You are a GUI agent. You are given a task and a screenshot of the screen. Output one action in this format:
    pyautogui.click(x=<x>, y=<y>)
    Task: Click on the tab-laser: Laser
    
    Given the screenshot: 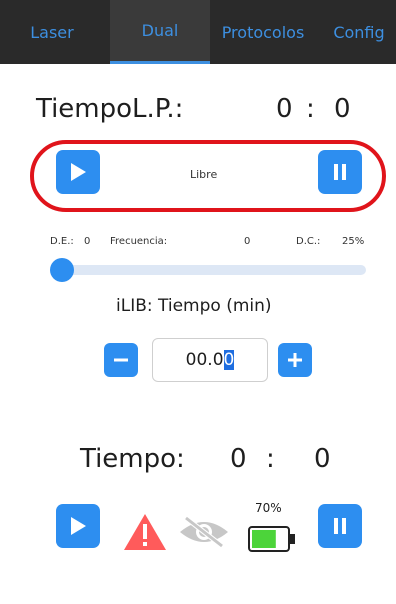 What is the action you would take?
    pyautogui.click(x=52, y=32)
    